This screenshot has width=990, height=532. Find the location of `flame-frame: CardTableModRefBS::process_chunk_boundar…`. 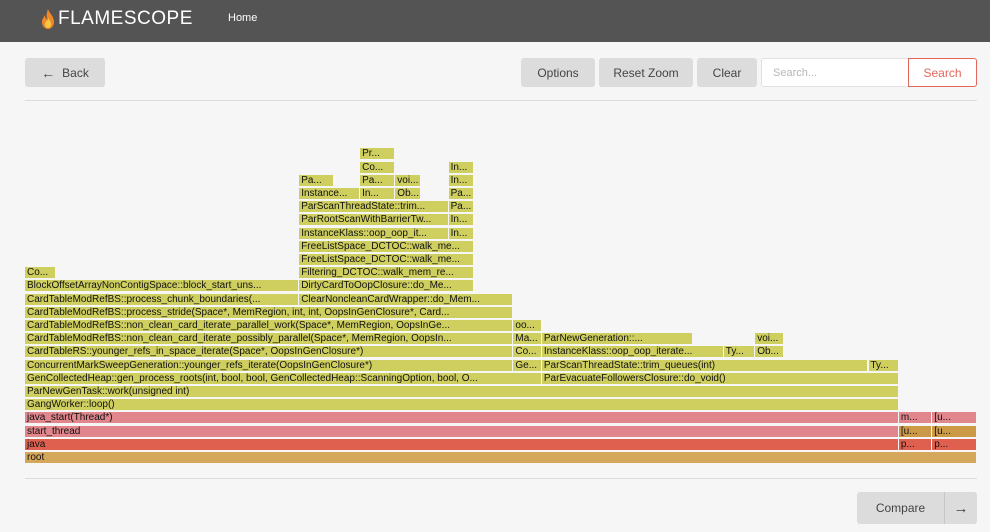

flame-frame: CardTableModRefBS::process_chunk_boundar… is located at coordinates (162, 299).